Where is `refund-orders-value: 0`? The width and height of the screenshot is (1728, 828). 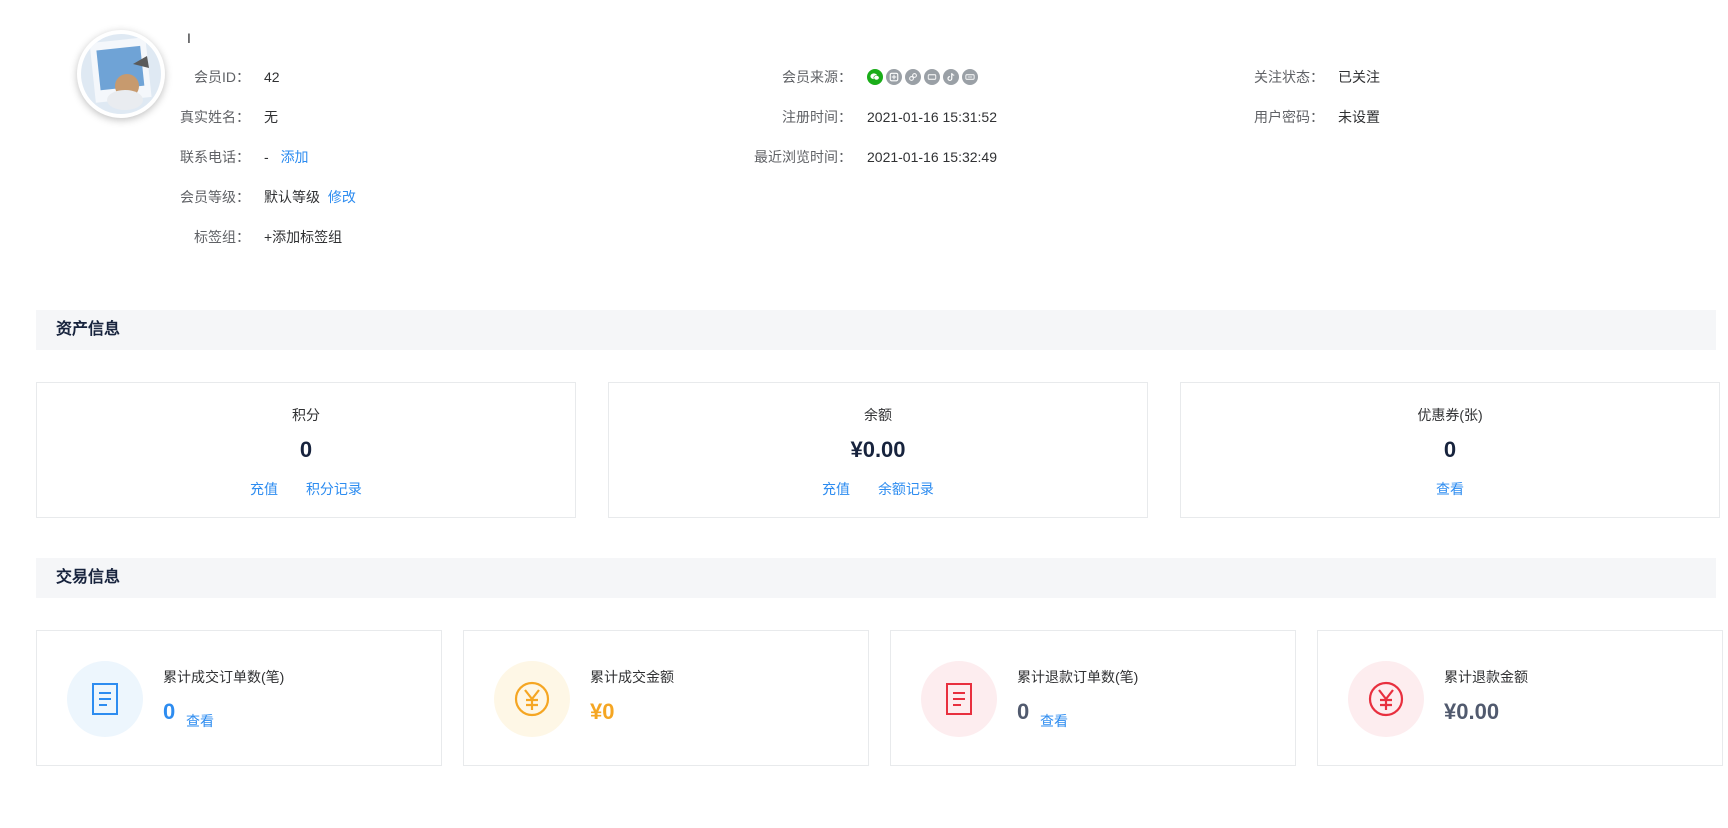
refund-orders-value: 0 is located at coordinates (1023, 711).